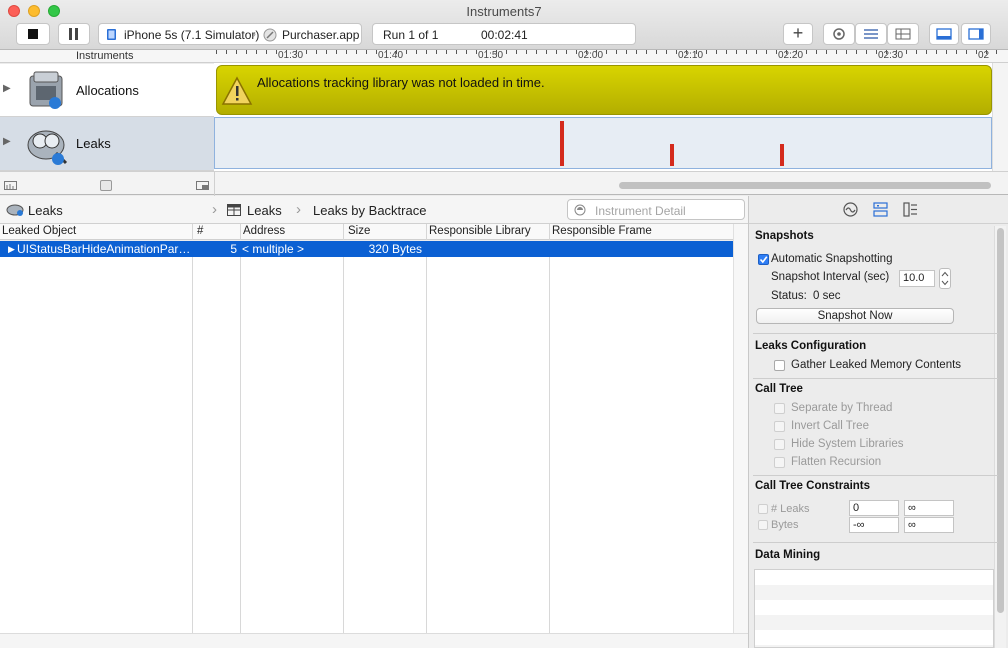  I want to click on view-detail-button, so click(903, 34).